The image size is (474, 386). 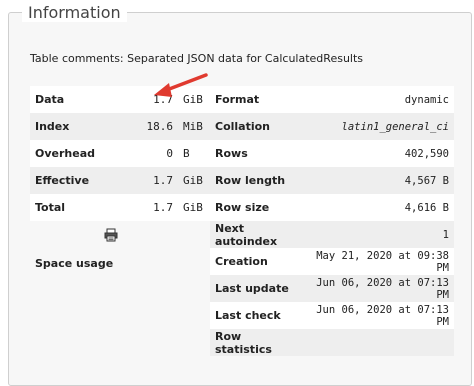 I want to click on space-row-index: Index 18.6 MiB, so click(x=120, y=126).